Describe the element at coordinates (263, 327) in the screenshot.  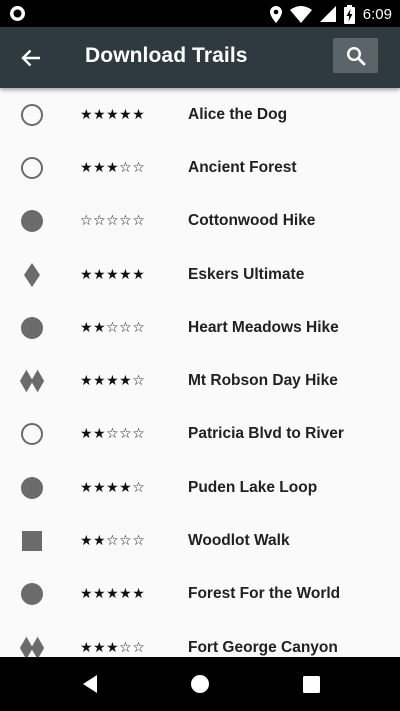
I see `trail-name: Heart Meadows Hike` at that location.